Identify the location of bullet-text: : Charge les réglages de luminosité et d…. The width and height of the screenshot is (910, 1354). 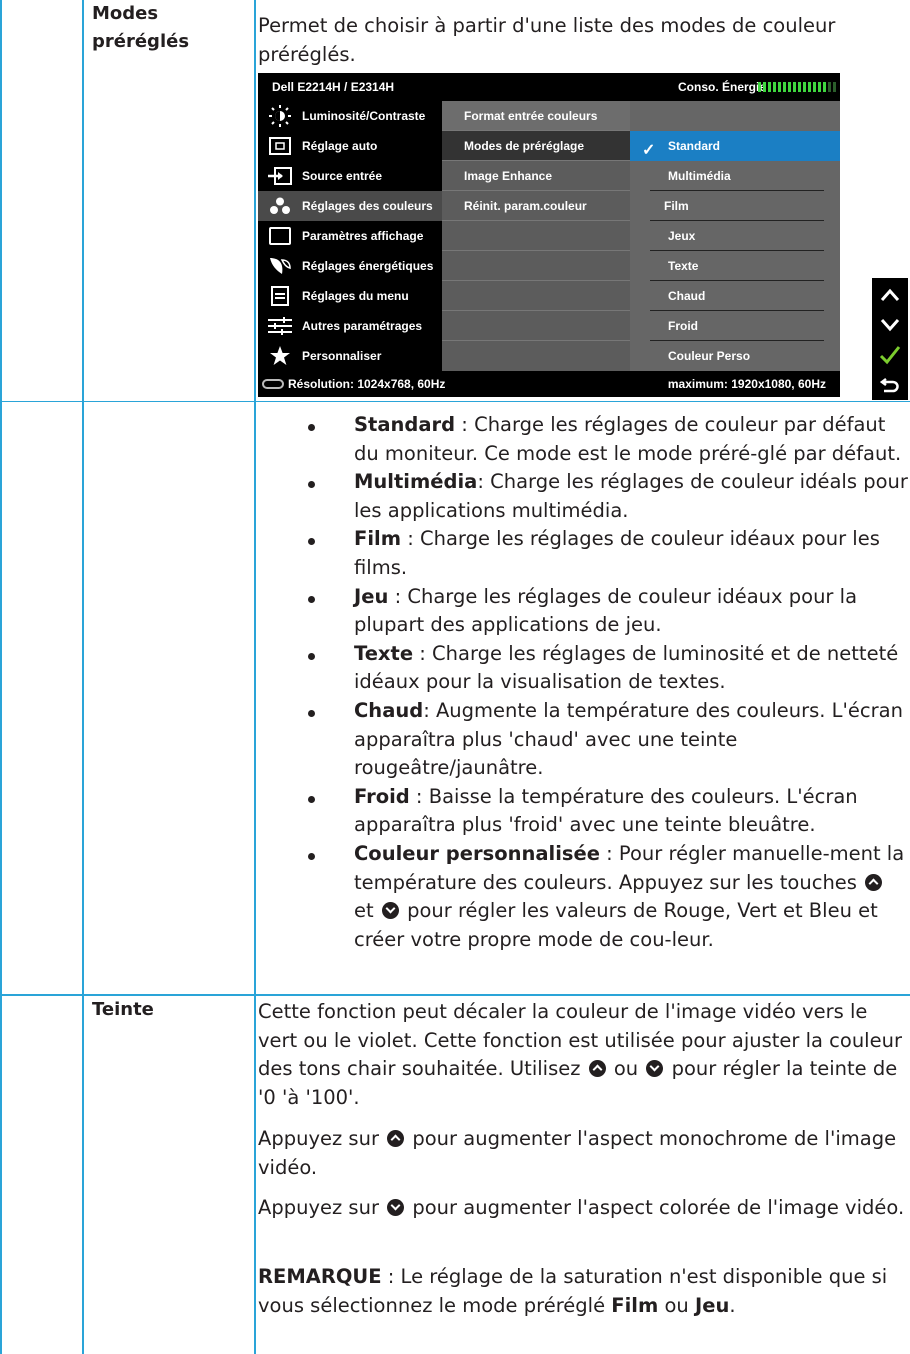
(626, 667).